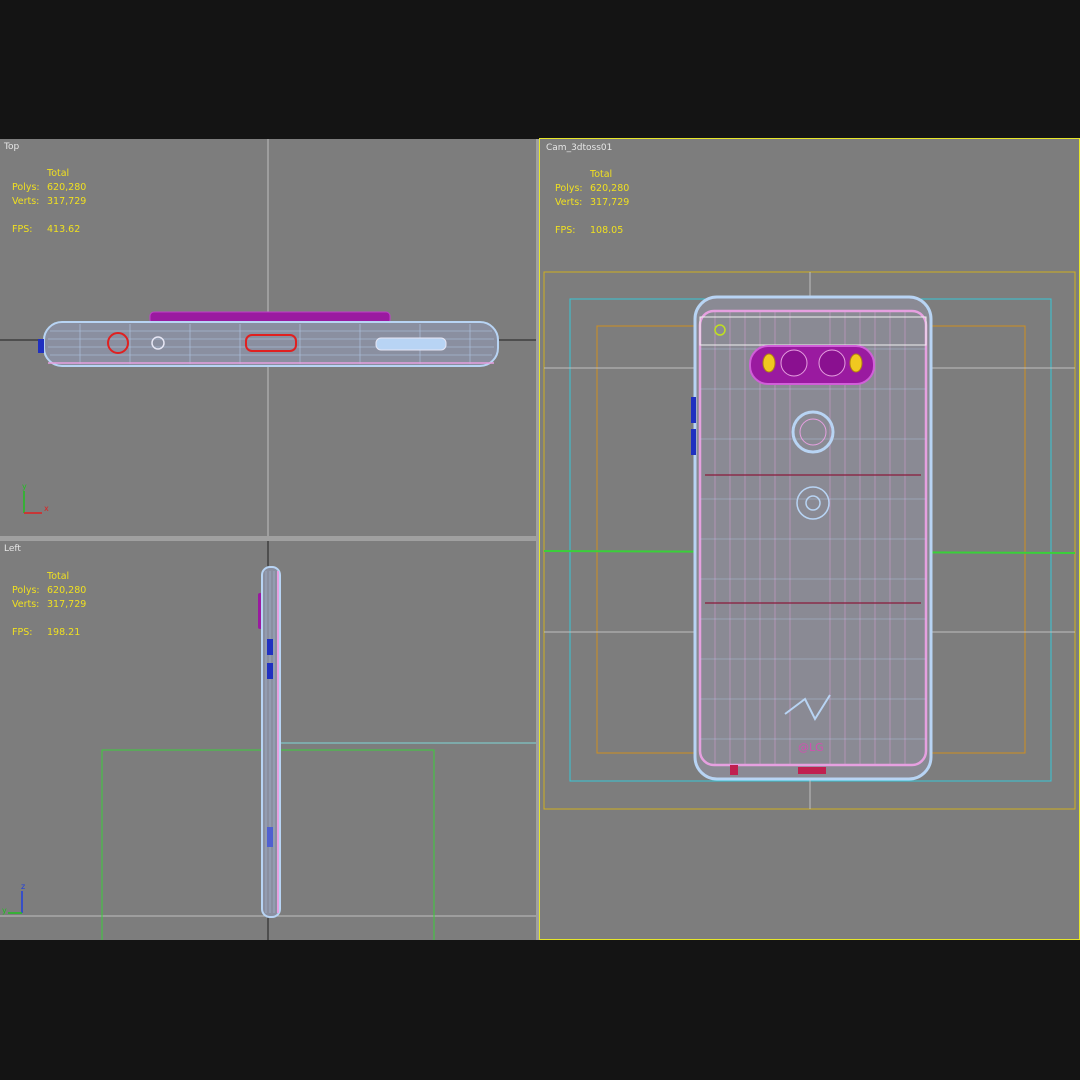 Image resolution: width=1080 pixels, height=1080 pixels. What do you see at coordinates (46, 508) in the screenshot?
I see `axis-x-label: x` at bounding box center [46, 508].